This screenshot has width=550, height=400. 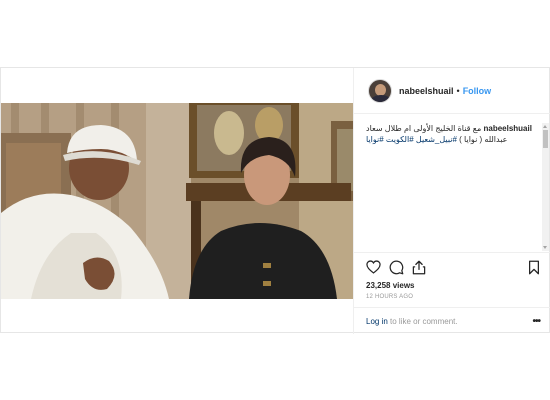 I want to click on login-suffix: to like or comment., so click(x=422, y=321).